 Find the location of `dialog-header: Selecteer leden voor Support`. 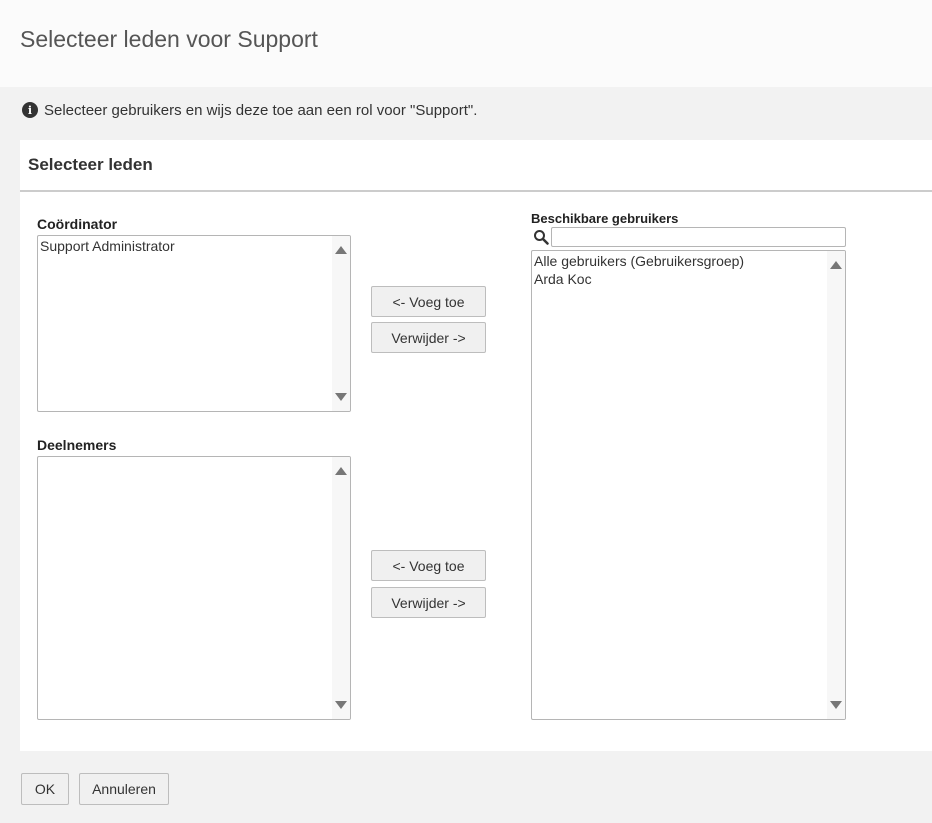

dialog-header: Selecteer leden voor Support is located at coordinates (466, 43).